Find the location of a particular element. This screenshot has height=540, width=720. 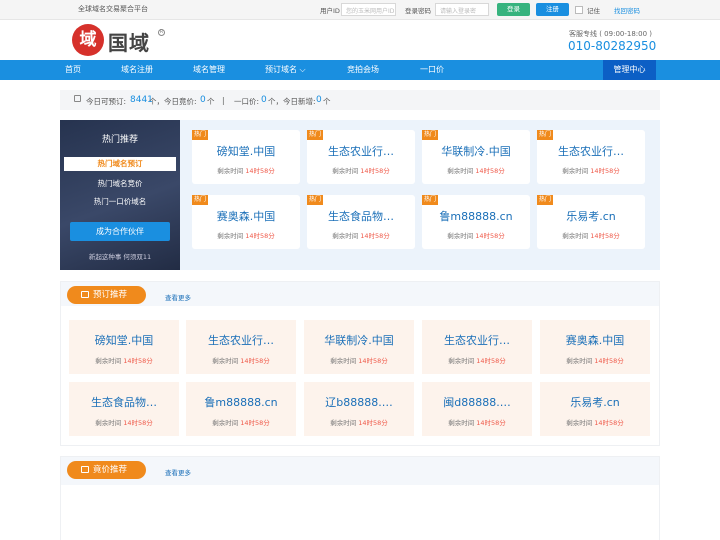

preorder-domain-card: 乐易考.cn 剩余时间 14时58分 is located at coordinates (595, 409).